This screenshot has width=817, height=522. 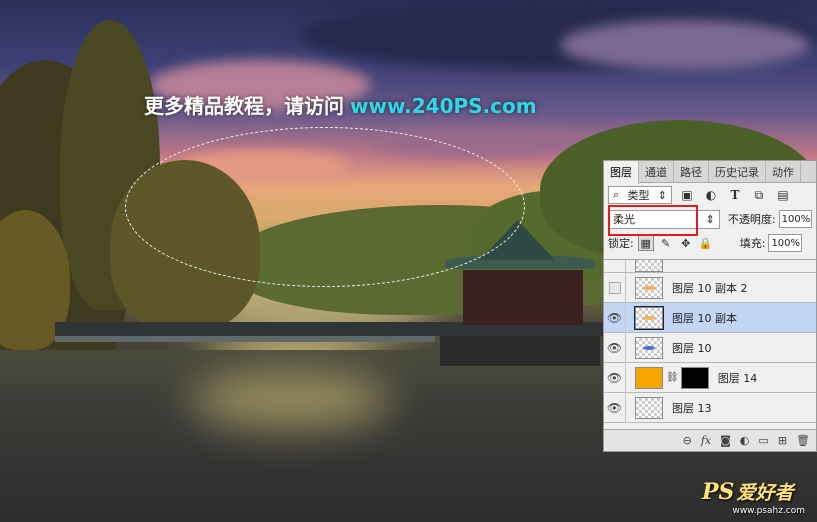 I want to click on smart-object-filter-icon: ▤, so click(x=783, y=195).